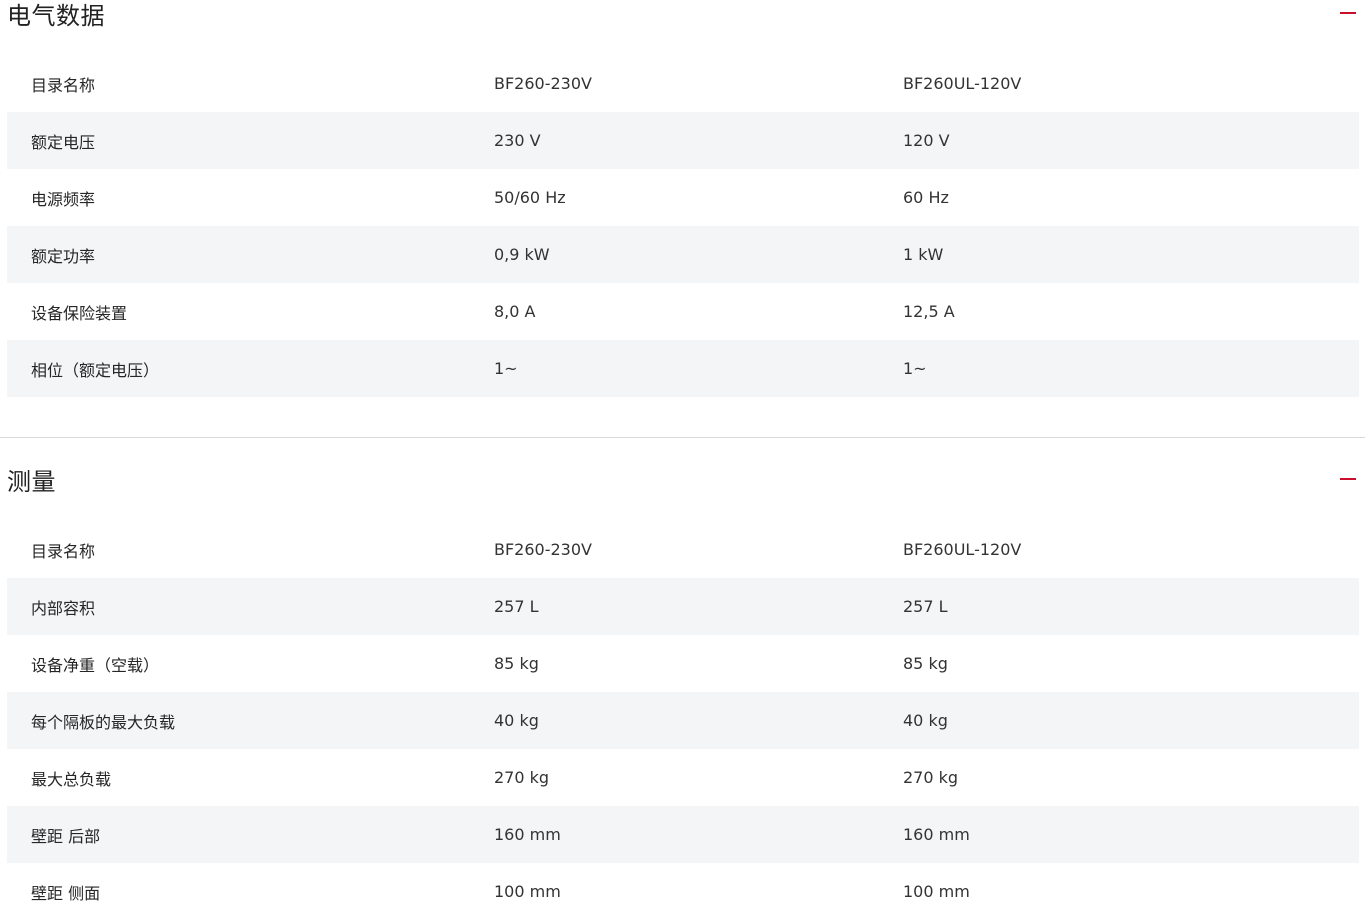 The image size is (1365, 922). Describe the element at coordinates (56, 15) in the screenshot. I see `section-title: 电气数据` at that location.